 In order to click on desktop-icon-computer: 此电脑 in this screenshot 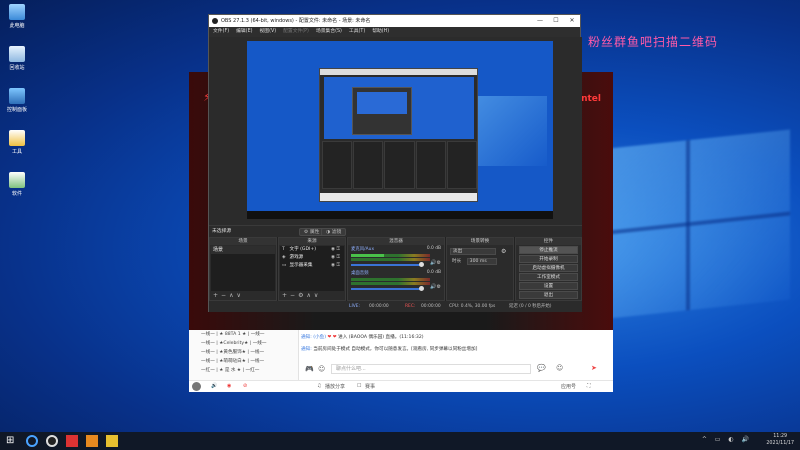, I will do `click(17, 16)`.